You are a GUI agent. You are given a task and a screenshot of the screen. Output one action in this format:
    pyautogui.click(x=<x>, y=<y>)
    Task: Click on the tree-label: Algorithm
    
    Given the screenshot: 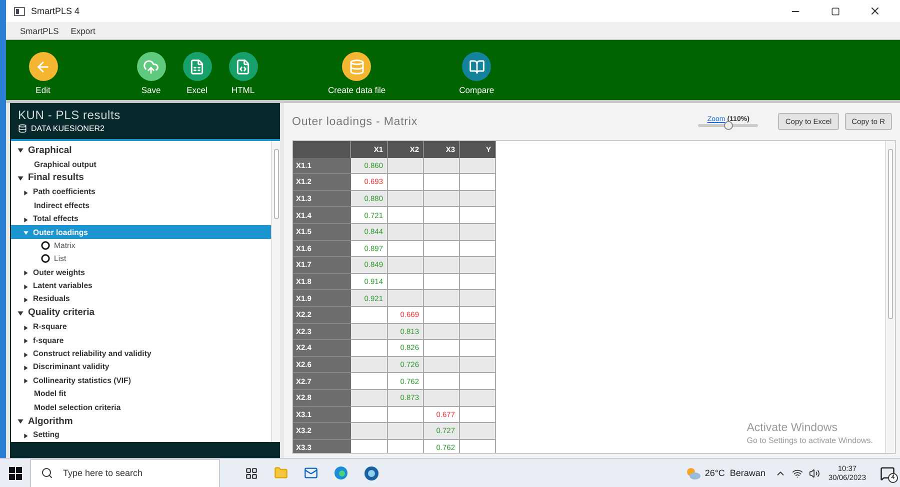 What is the action you would take?
    pyautogui.click(x=50, y=421)
    